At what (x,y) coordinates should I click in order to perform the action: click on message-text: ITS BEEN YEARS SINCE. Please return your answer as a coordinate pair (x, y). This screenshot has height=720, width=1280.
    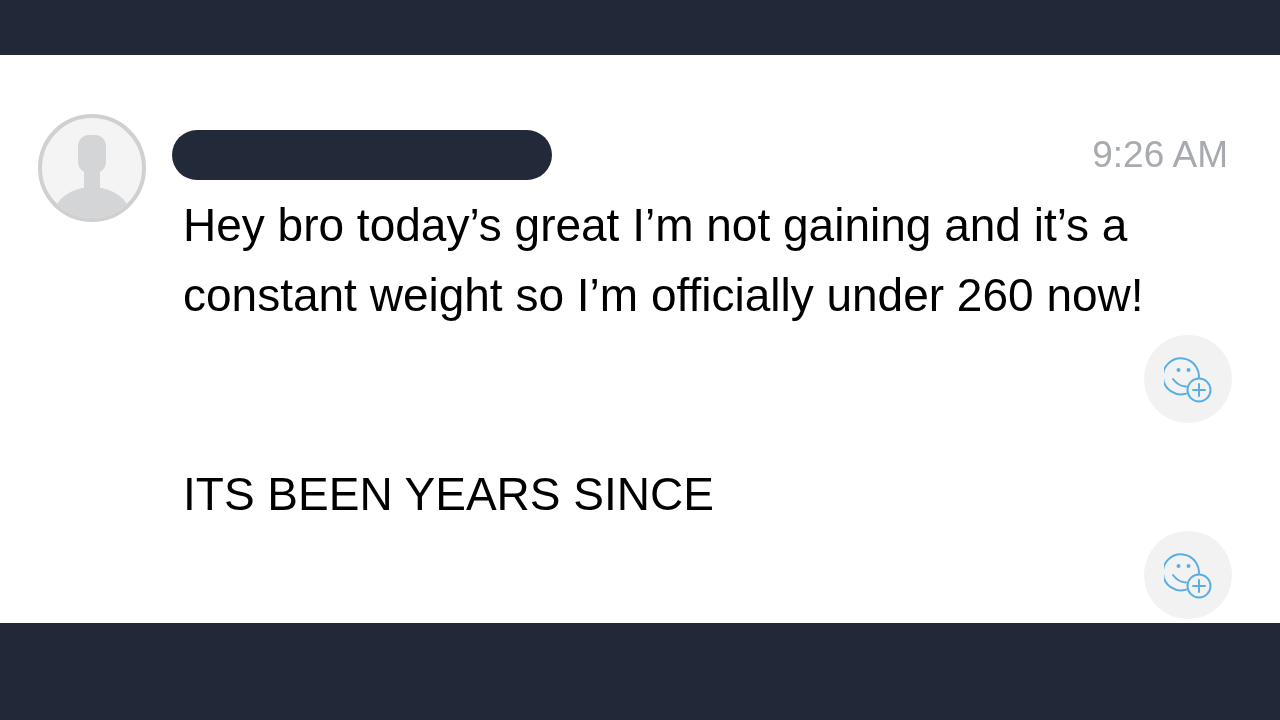
    Looking at the image, I should click on (449, 494).